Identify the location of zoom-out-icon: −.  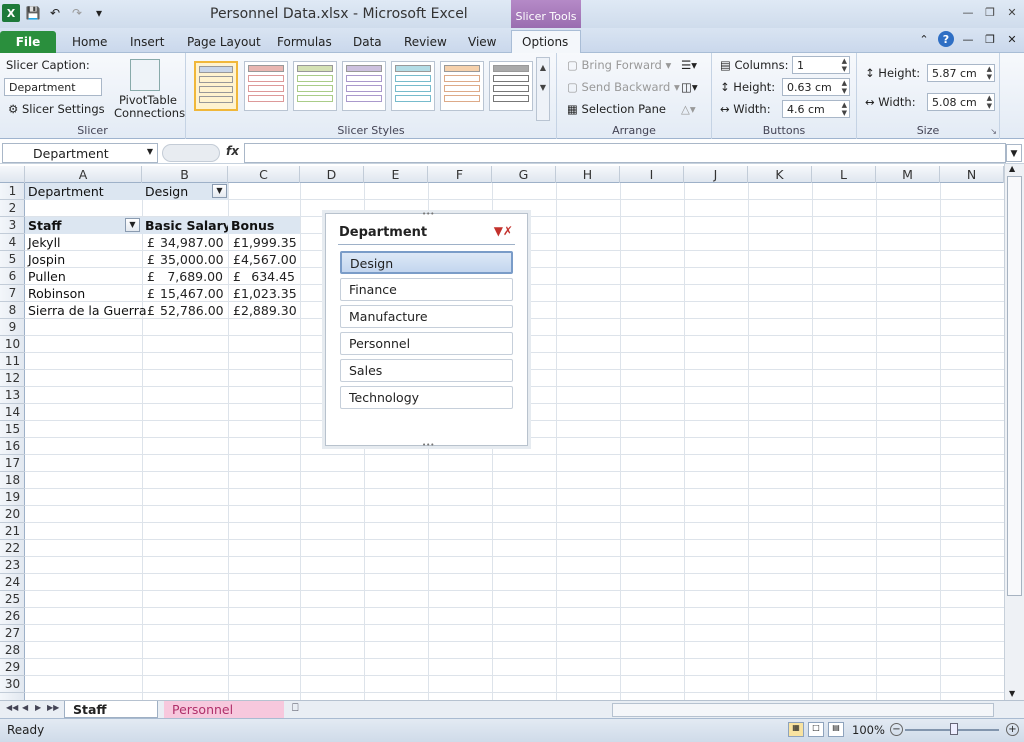
(896, 729).